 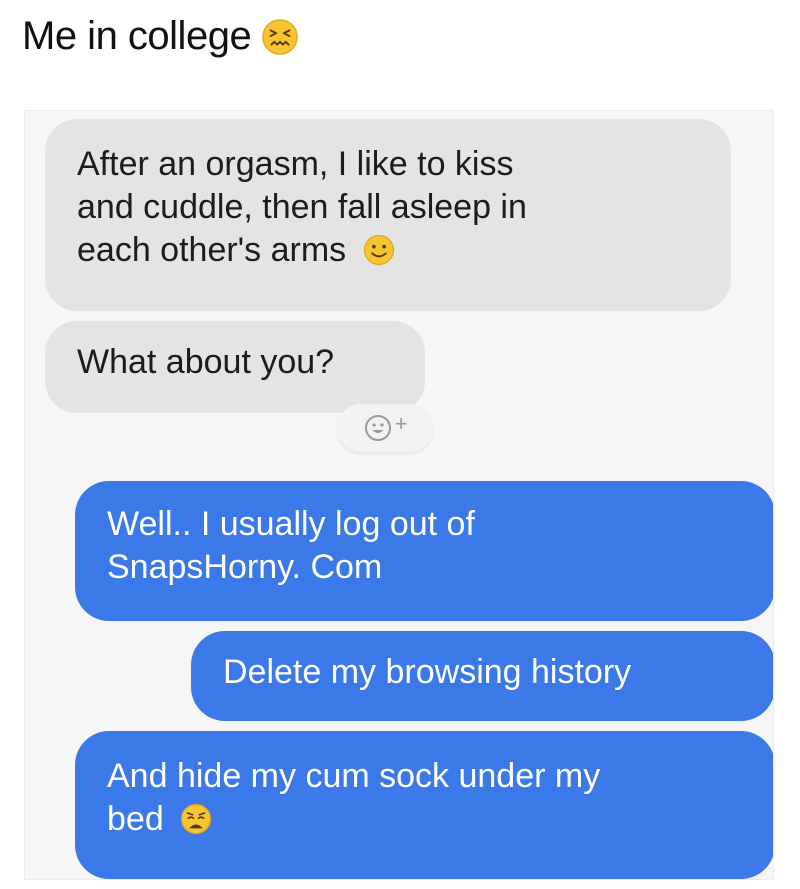 What do you see at coordinates (137, 36) in the screenshot?
I see `caption-text: Me in college` at bounding box center [137, 36].